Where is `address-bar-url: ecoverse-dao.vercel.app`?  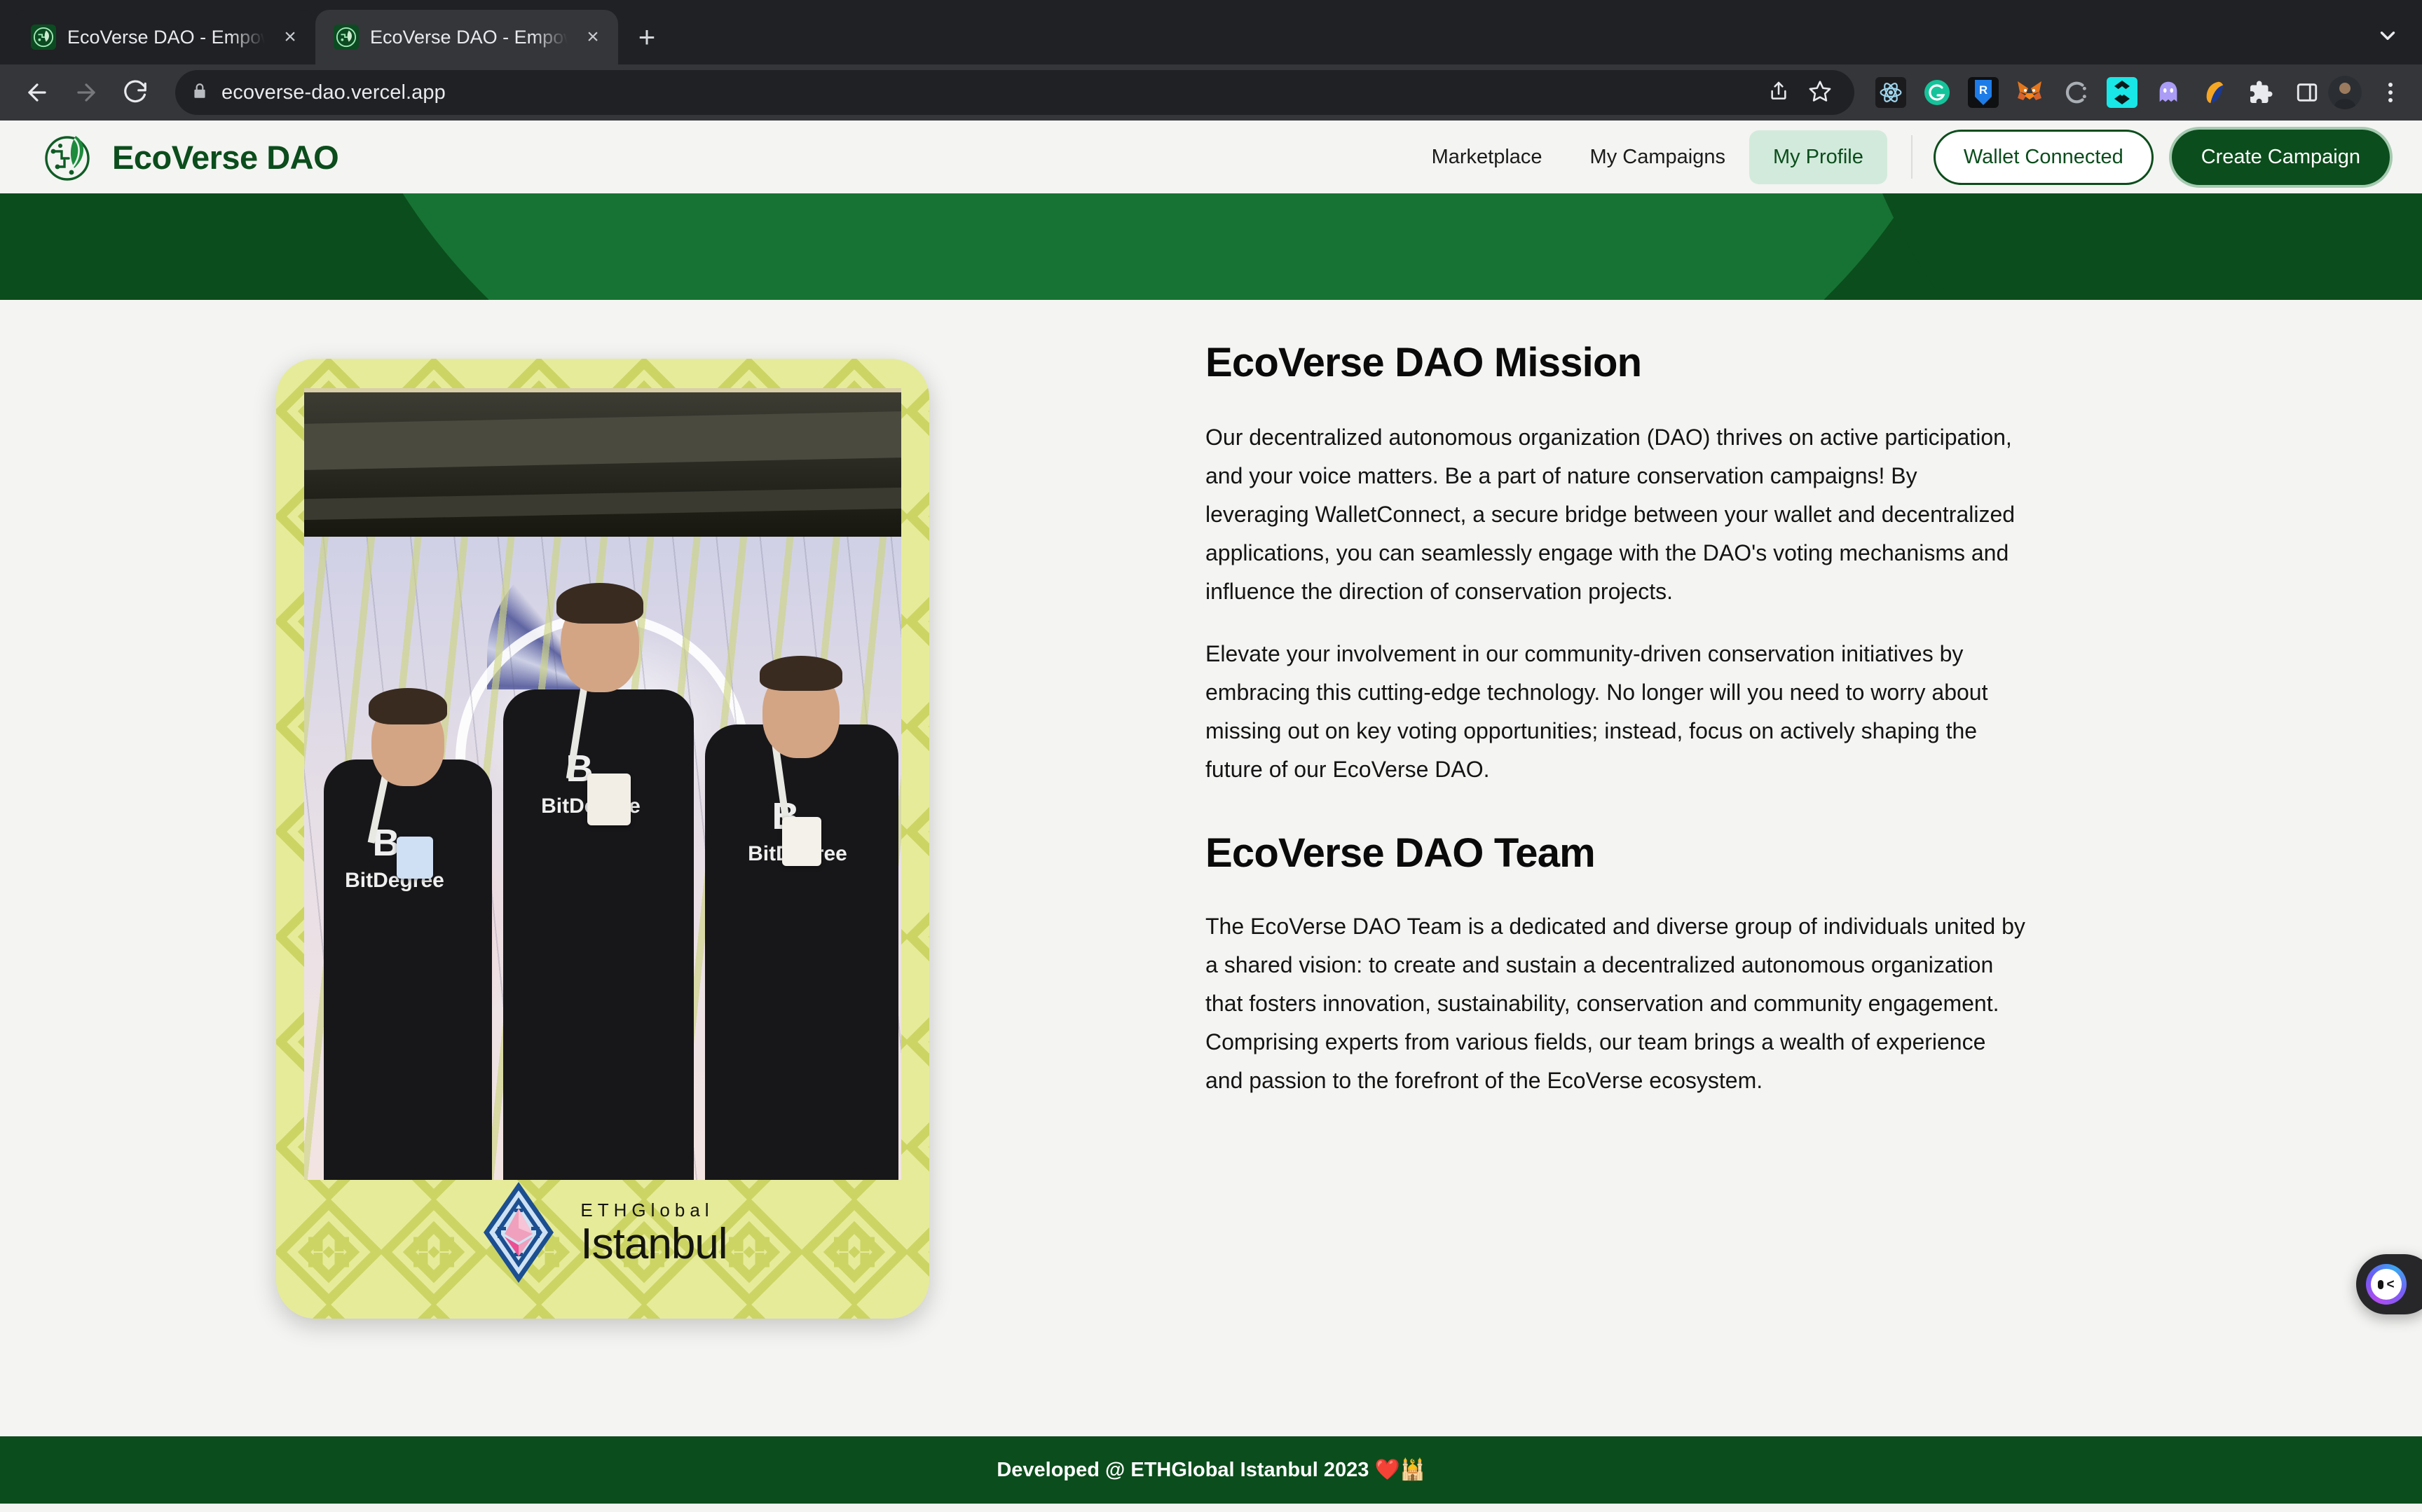 address-bar-url: ecoverse-dao.vercel.app is located at coordinates (333, 92).